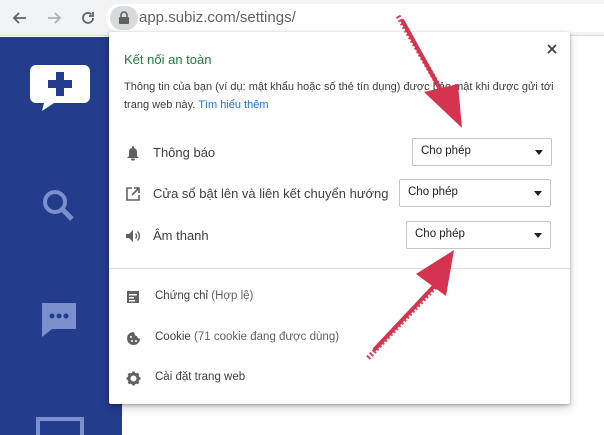  I want to click on popup-icon, so click(133, 194).